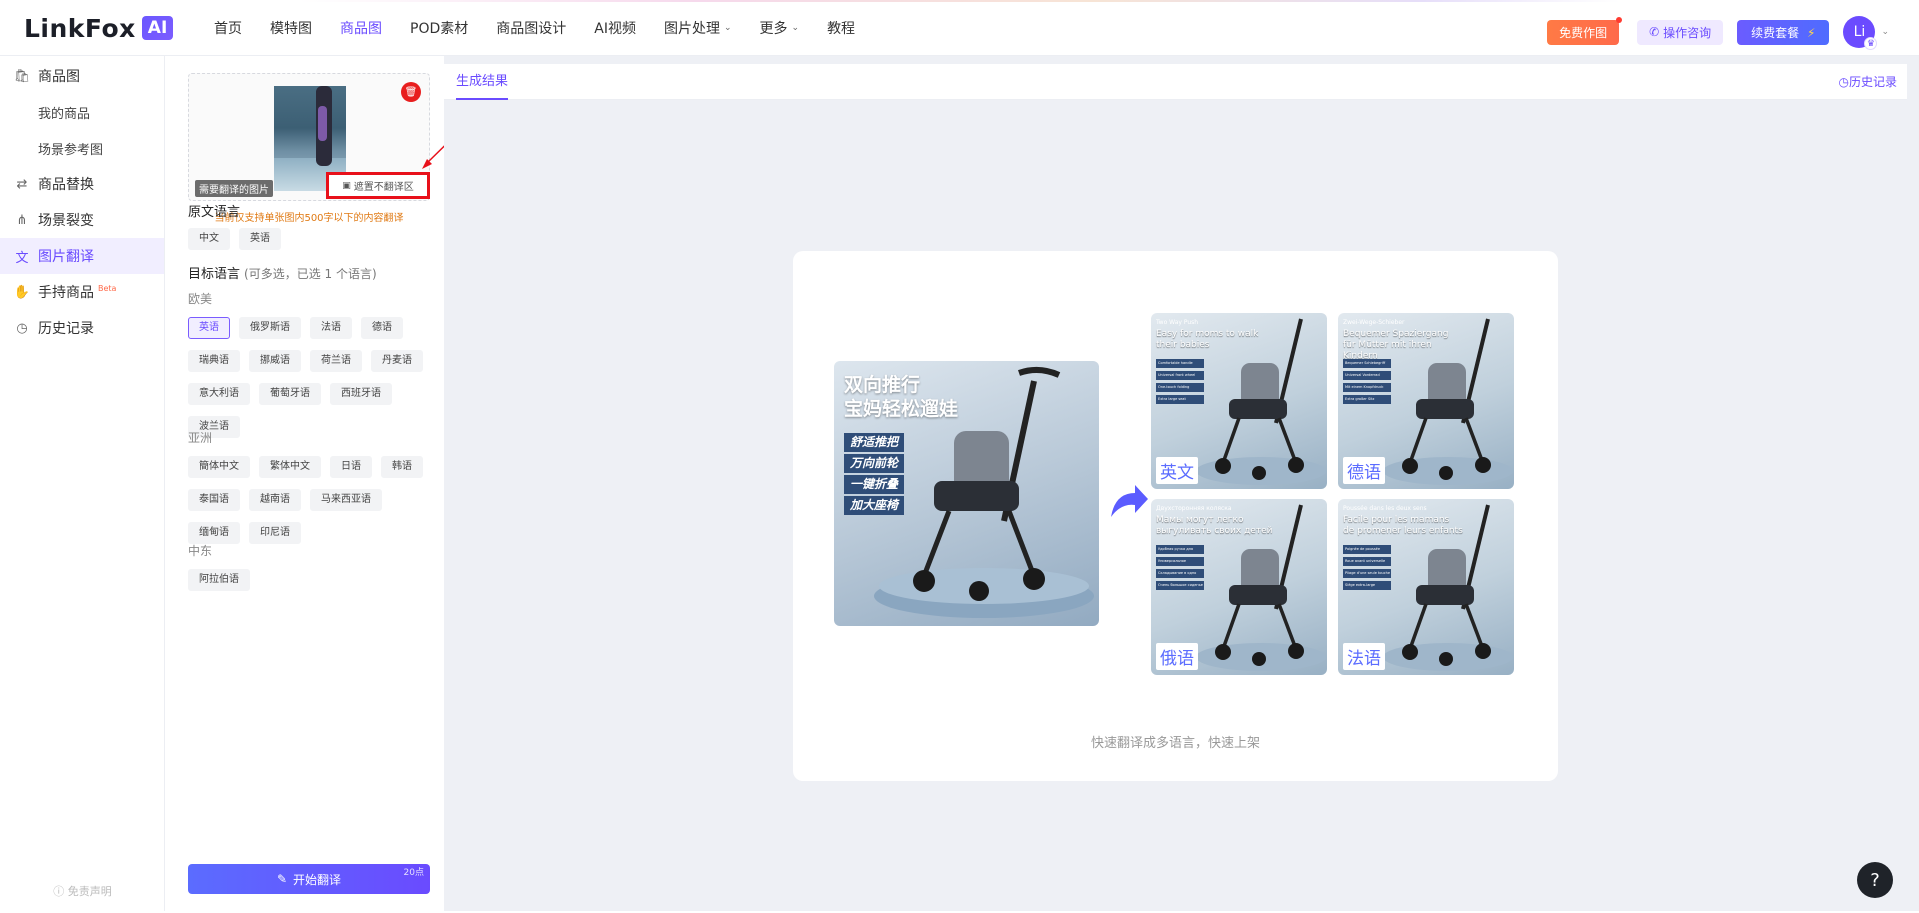  Describe the element at coordinates (615, 28) in the screenshot. I see `nav-item: AI视频` at that location.